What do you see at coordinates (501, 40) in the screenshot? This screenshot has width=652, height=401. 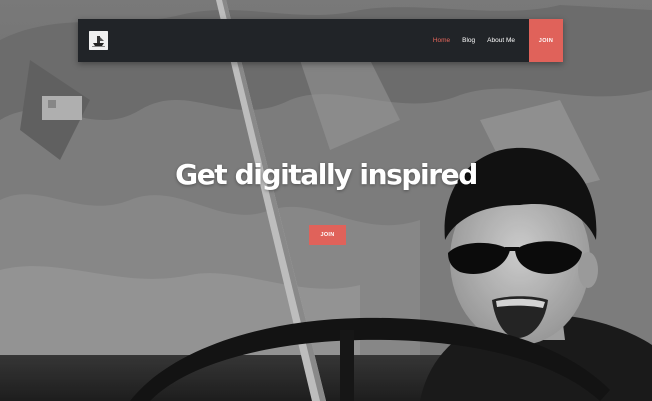 I see `nav-link-about-me: About Me` at bounding box center [501, 40].